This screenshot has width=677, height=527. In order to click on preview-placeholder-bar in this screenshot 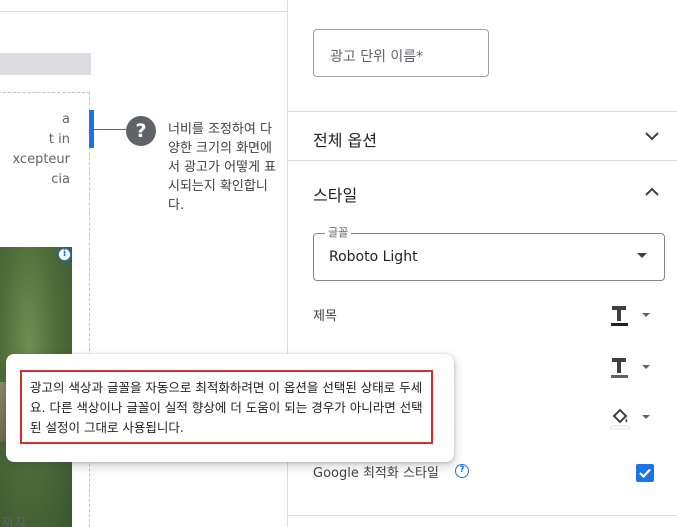, I will do `click(45, 64)`.